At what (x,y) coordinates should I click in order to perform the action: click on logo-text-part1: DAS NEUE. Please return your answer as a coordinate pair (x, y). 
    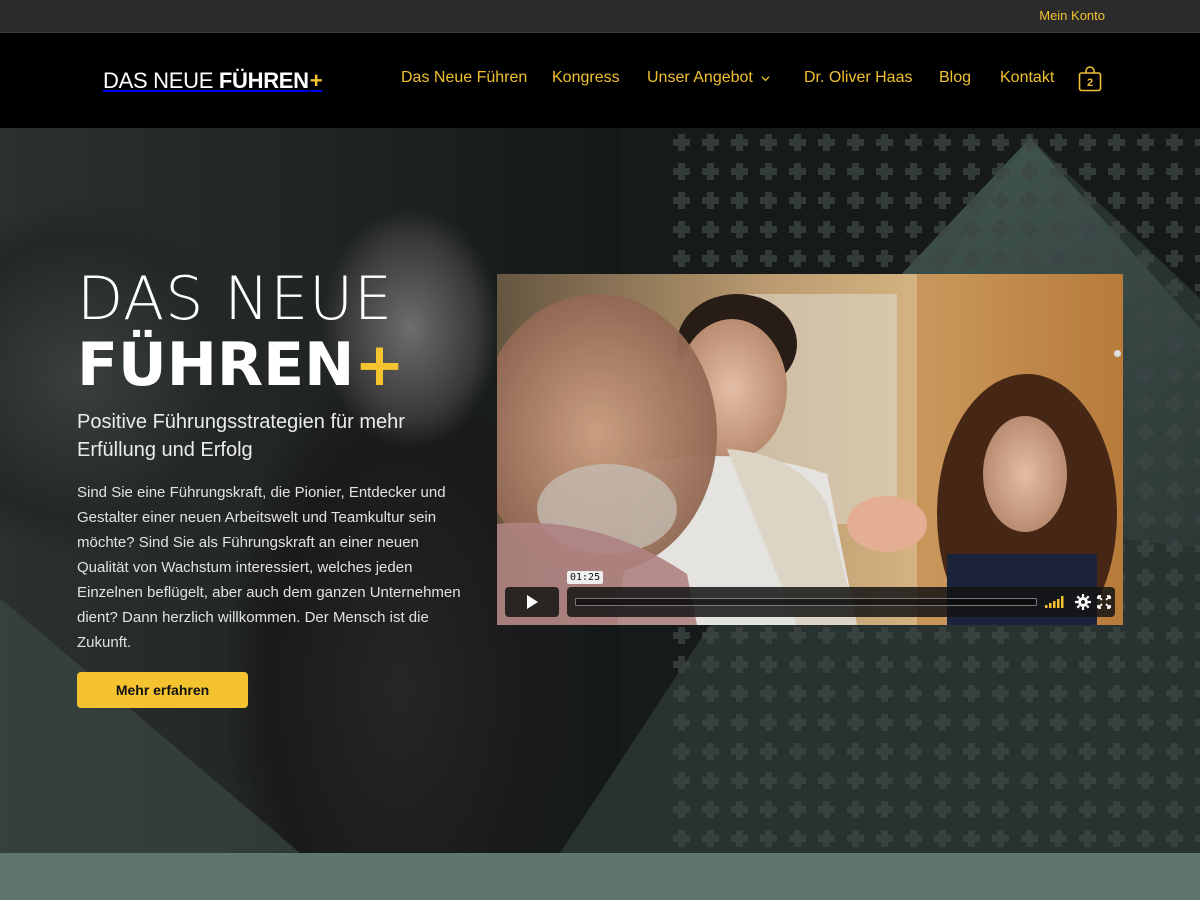
    Looking at the image, I should click on (161, 80).